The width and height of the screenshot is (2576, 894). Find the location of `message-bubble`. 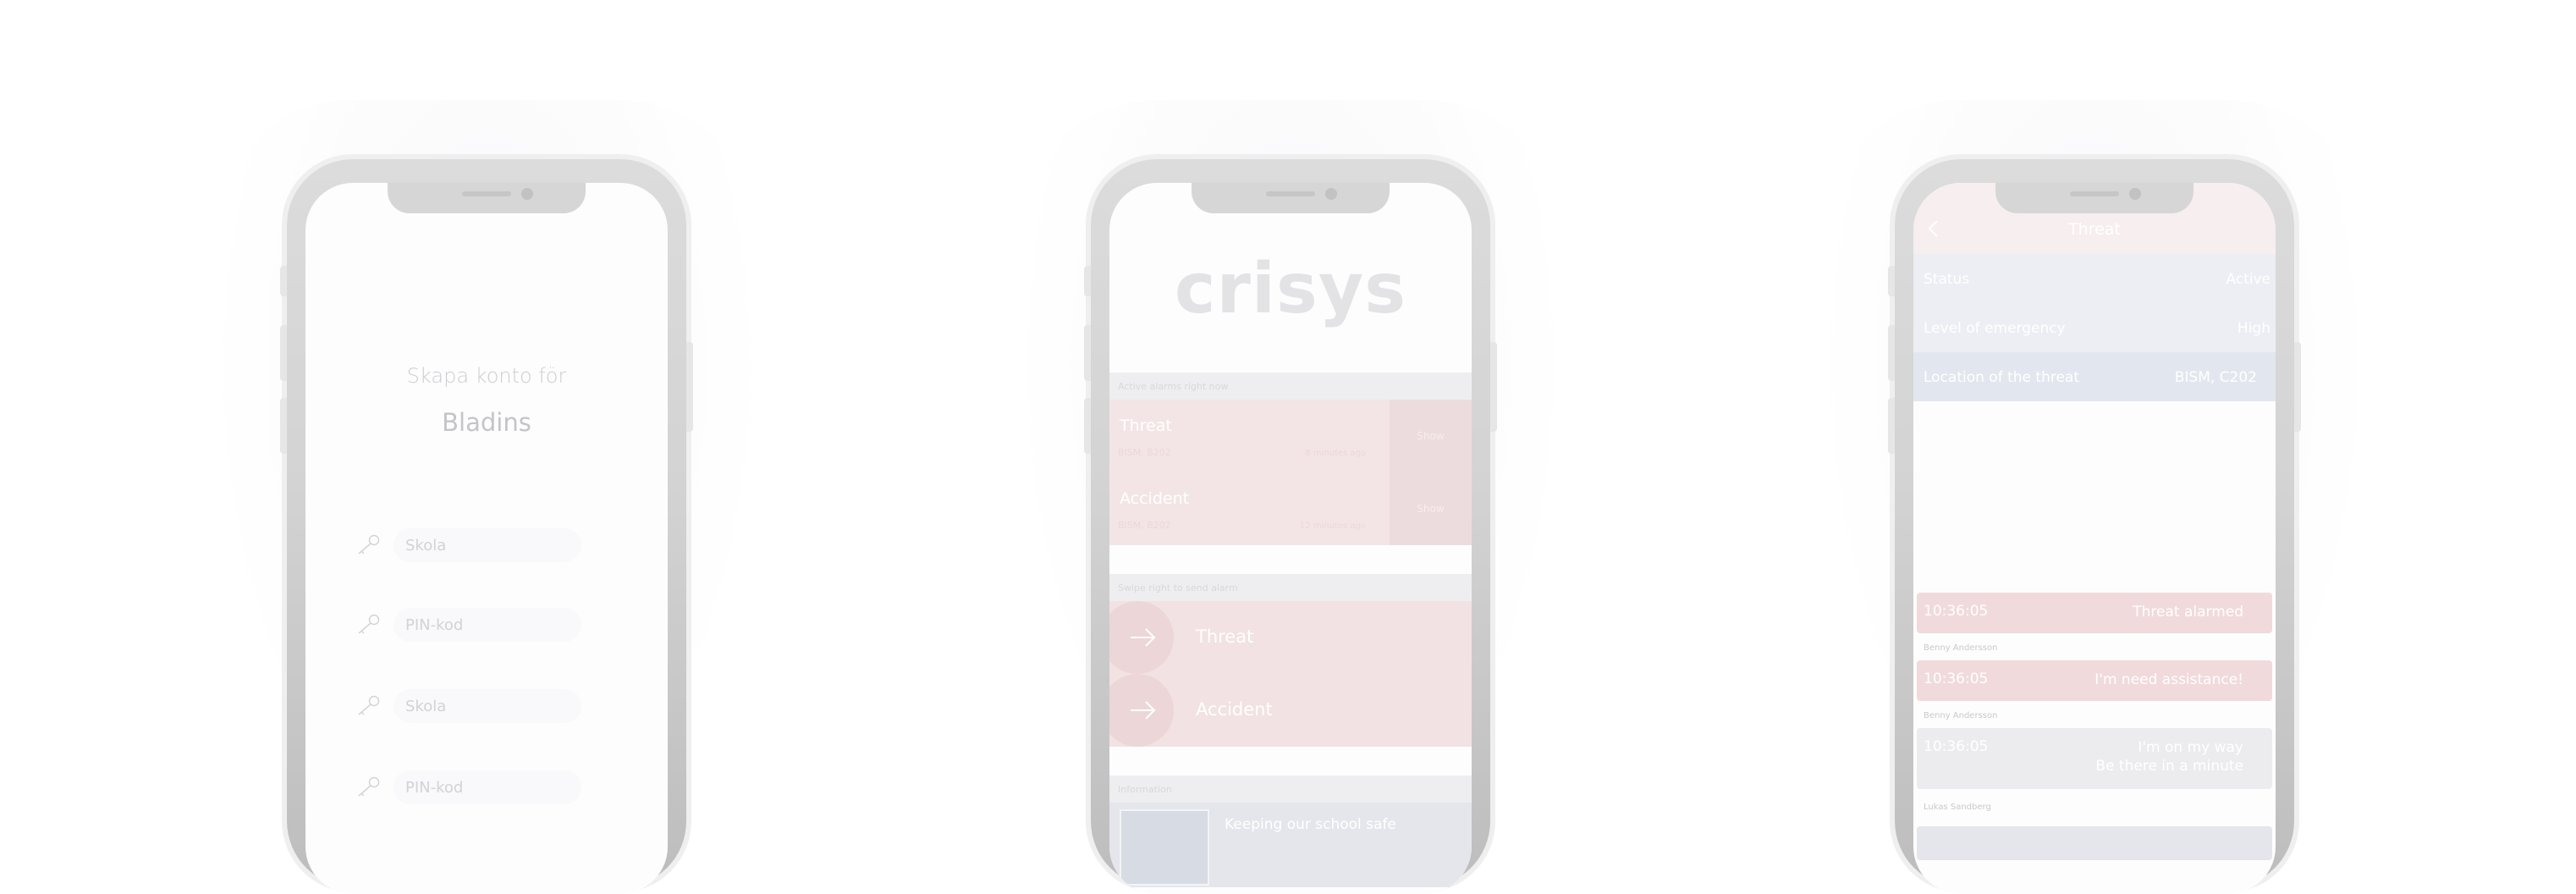

message-bubble is located at coordinates (2094, 843).